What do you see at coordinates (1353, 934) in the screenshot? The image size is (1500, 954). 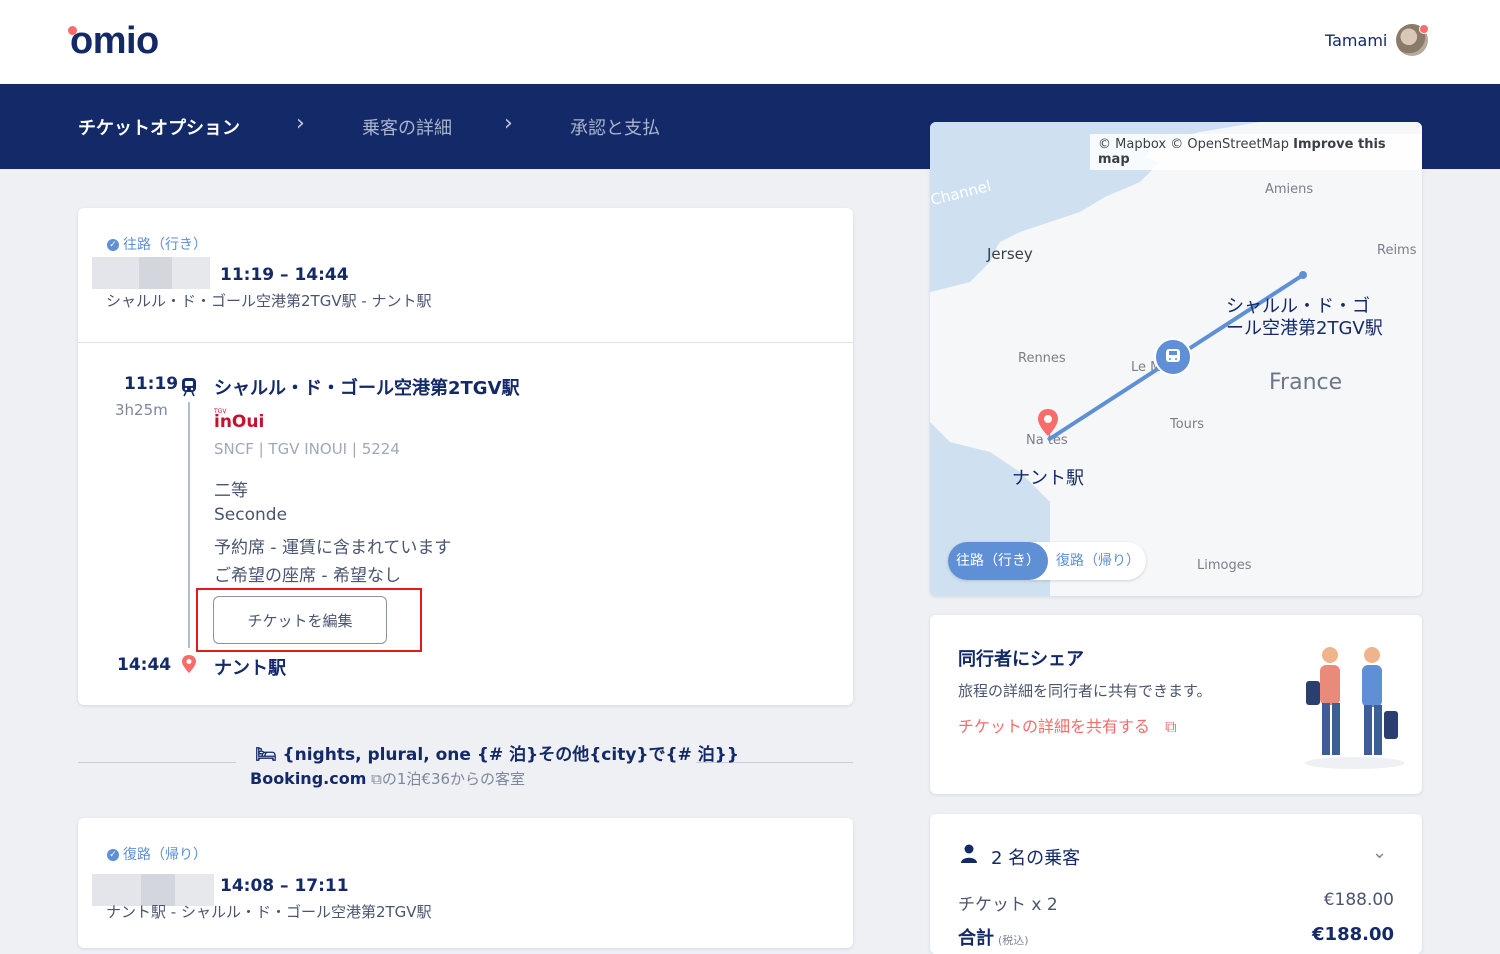 I see `total-price: €188.00` at bounding box center [1353, 934].